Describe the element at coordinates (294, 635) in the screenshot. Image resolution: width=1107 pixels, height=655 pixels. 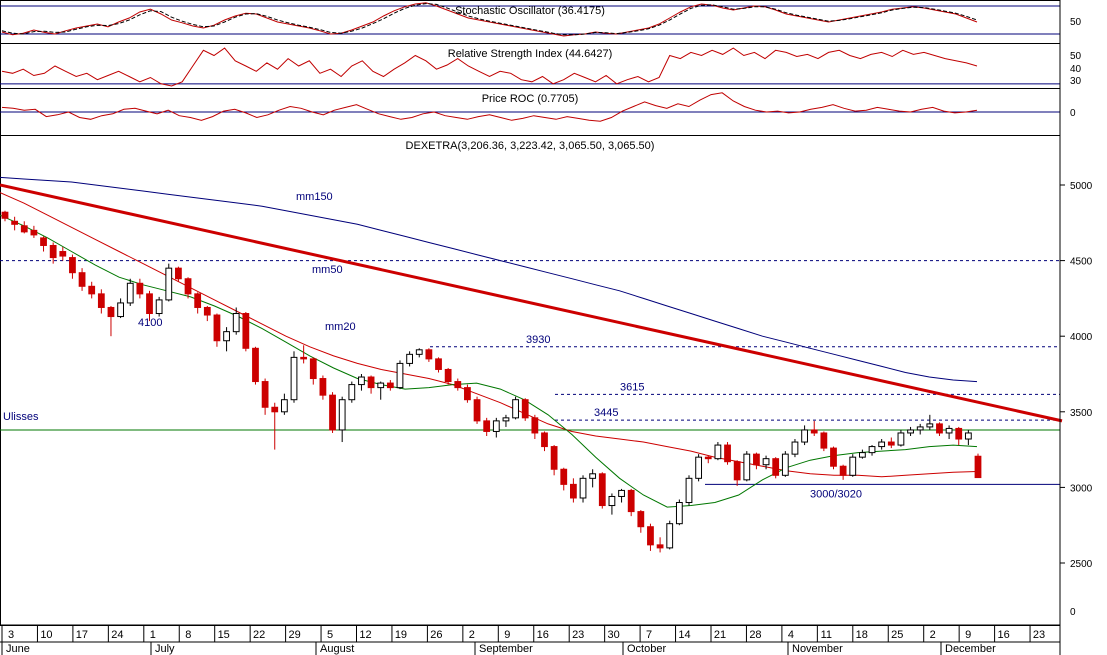
I see `x-tick-label: 29` at that location.